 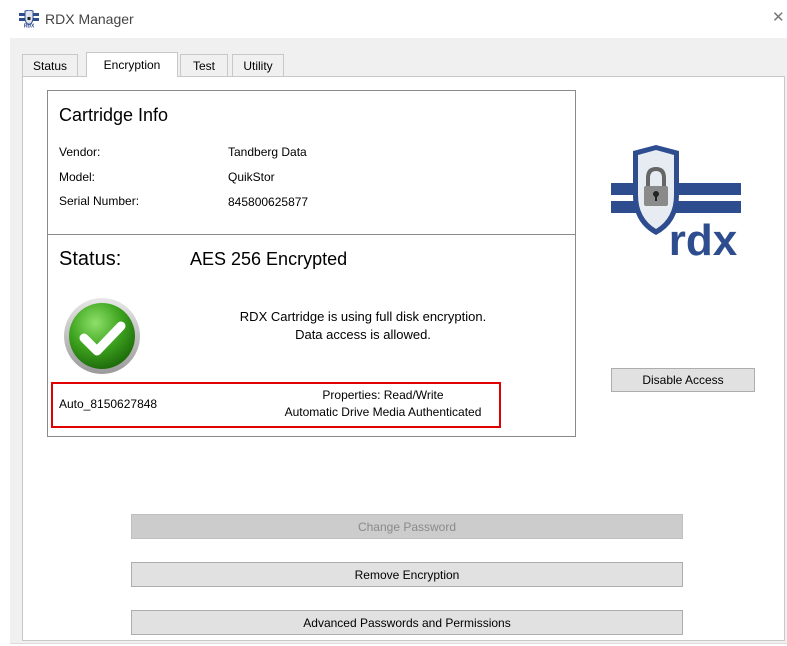 What do you see at coordinates (258, 65) in the screenshot?
I see `tab-utility: Utility` at bounding box center [258, 65].